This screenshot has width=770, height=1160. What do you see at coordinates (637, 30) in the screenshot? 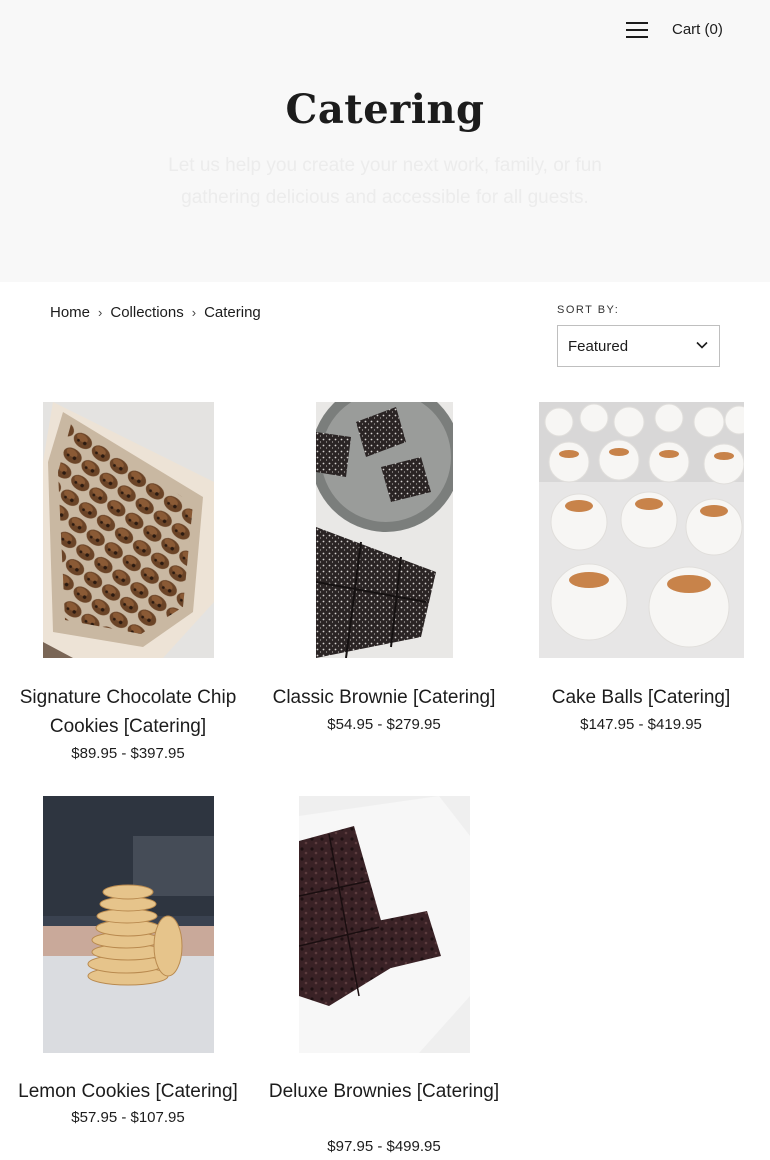
I see `hamburger-menu-icon` at bounding box center [637, 30].